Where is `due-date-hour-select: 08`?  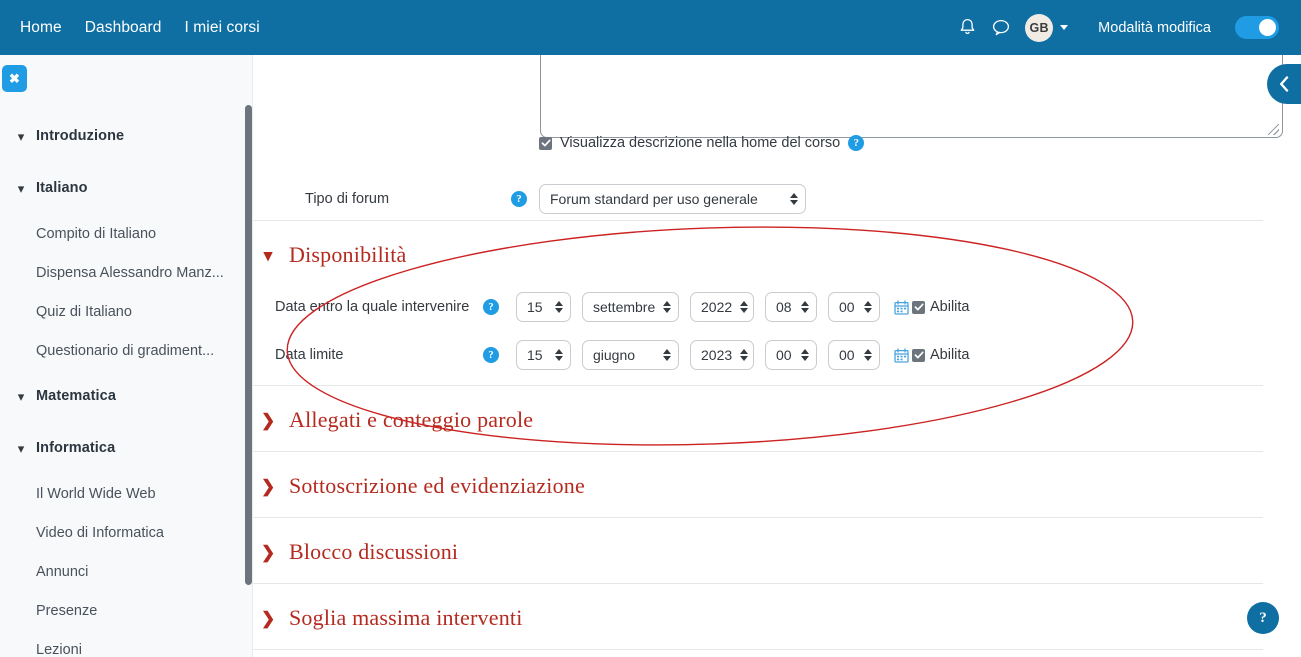 due-date-hour-select: 08 is located at coordinates (791, 307).